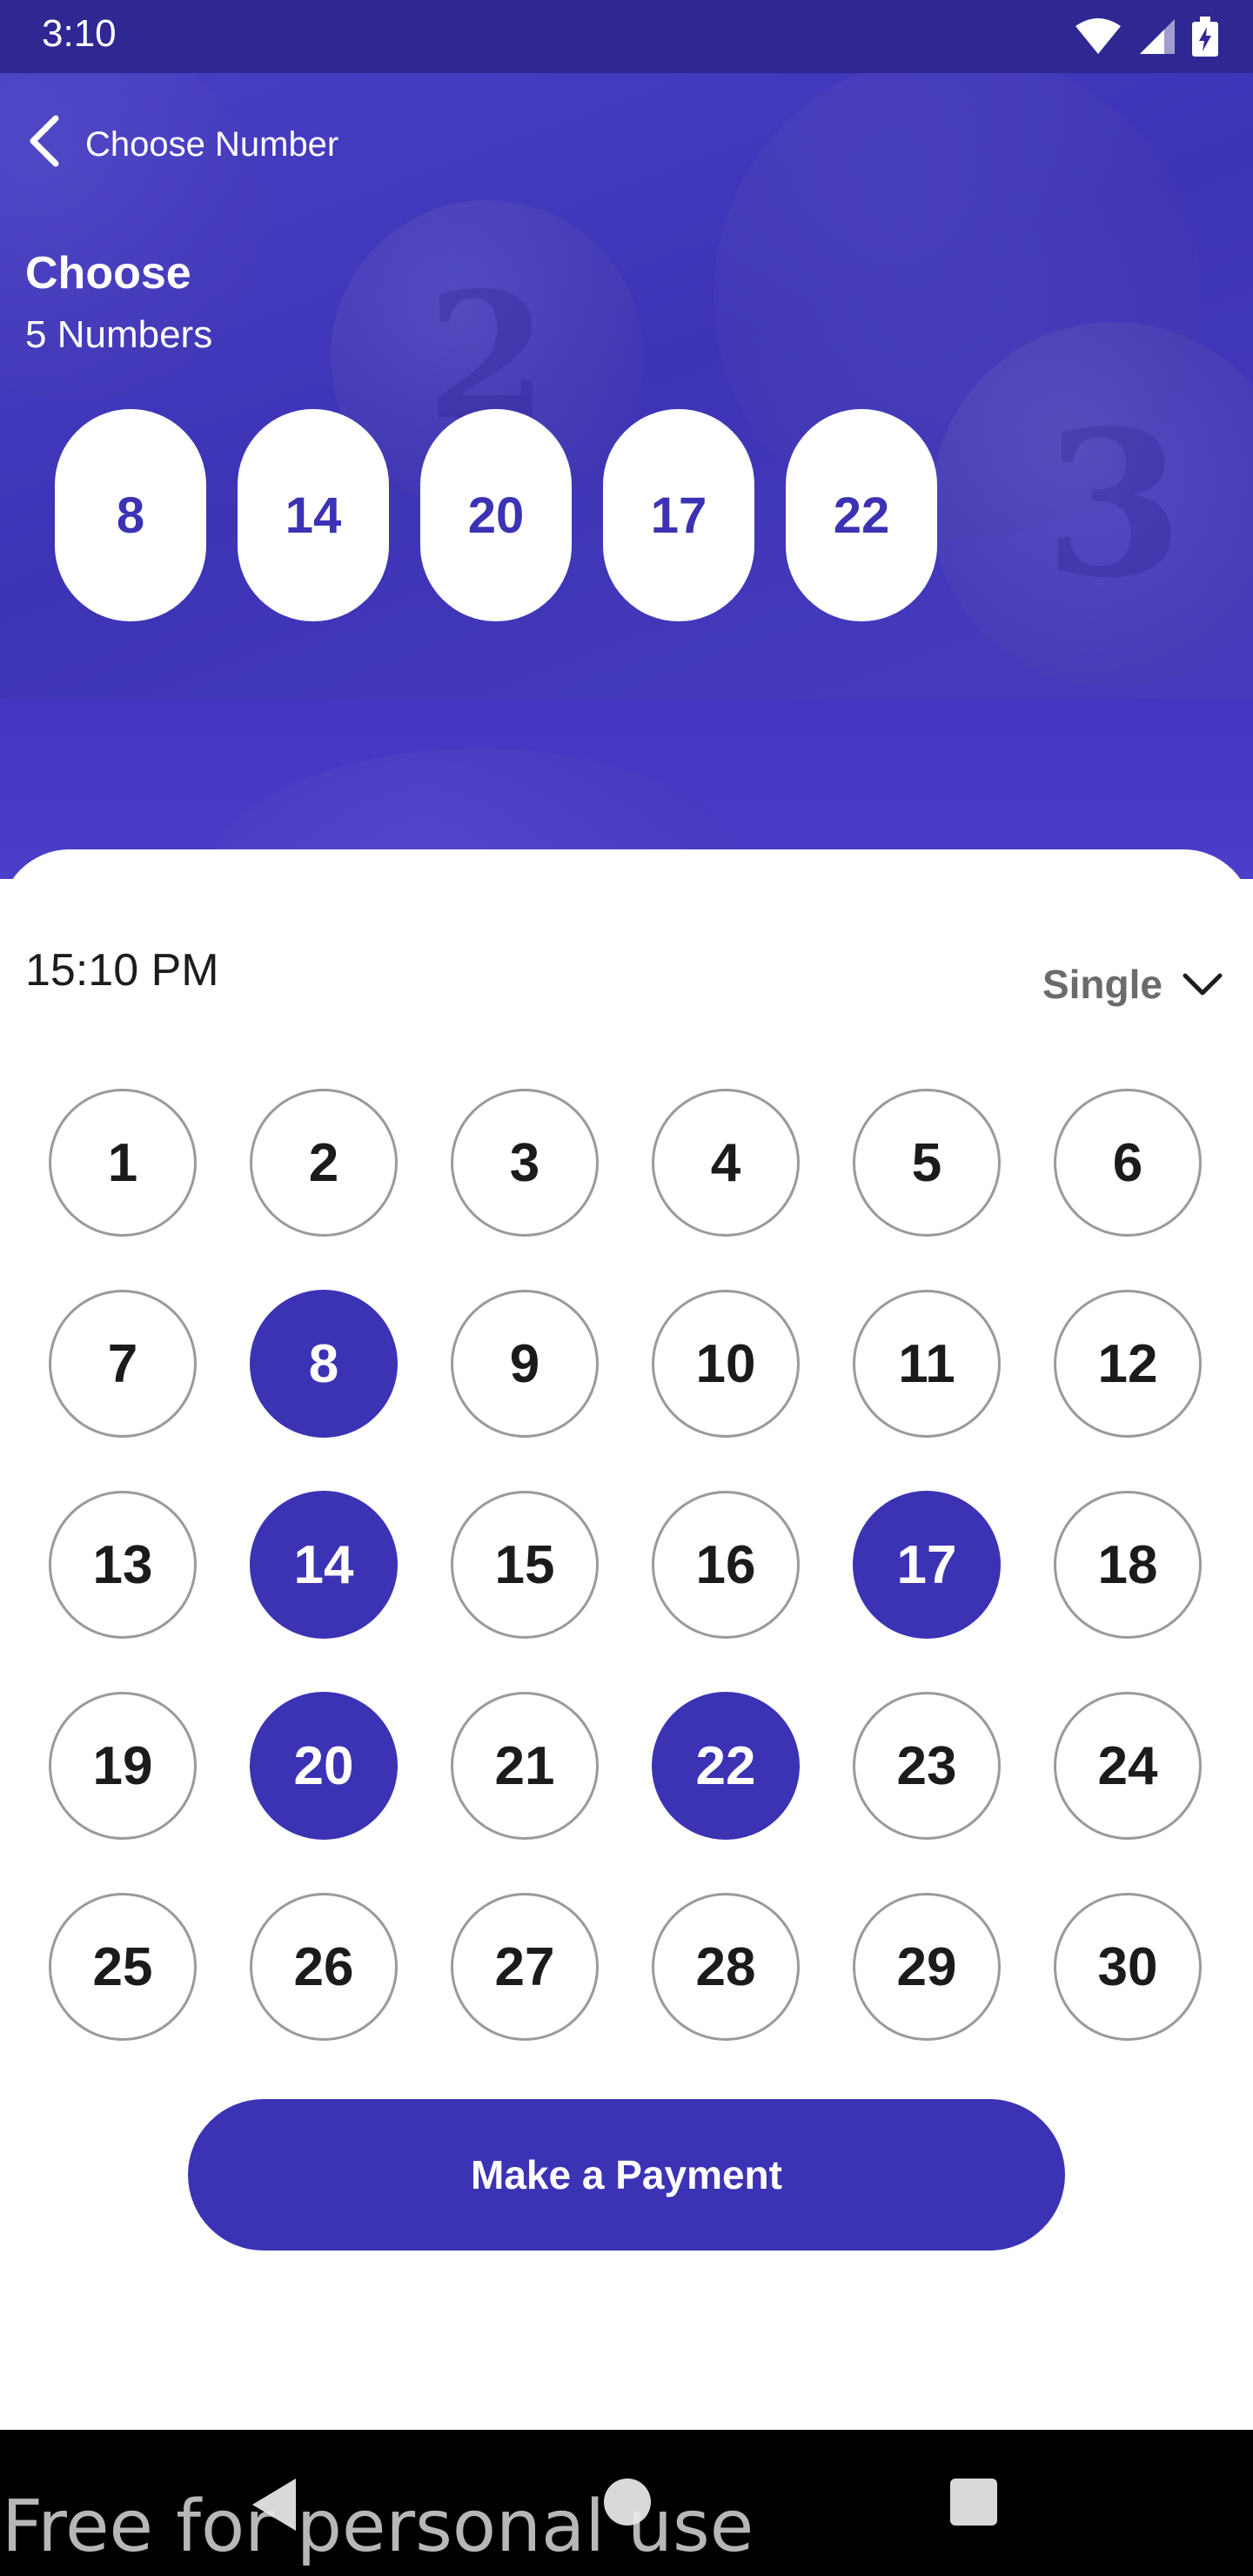 This screenshot has width=1253, height=2576. What do you see at coordinates (525, 1766) in the screenshot?
I see `number-ball-21: 21` at bounding box center [525, 1766].